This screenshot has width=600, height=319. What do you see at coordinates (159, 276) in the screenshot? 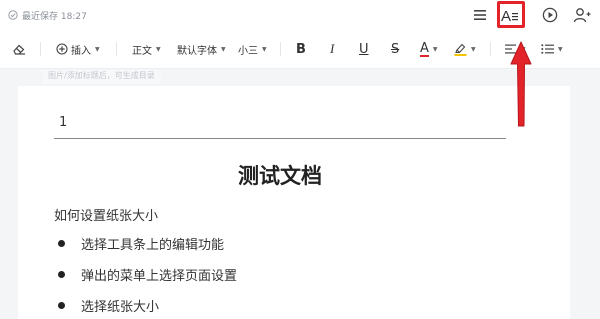
I see `list-item-text: 弹出的菜单上选择页面设置` at bounding box center [159, 276].